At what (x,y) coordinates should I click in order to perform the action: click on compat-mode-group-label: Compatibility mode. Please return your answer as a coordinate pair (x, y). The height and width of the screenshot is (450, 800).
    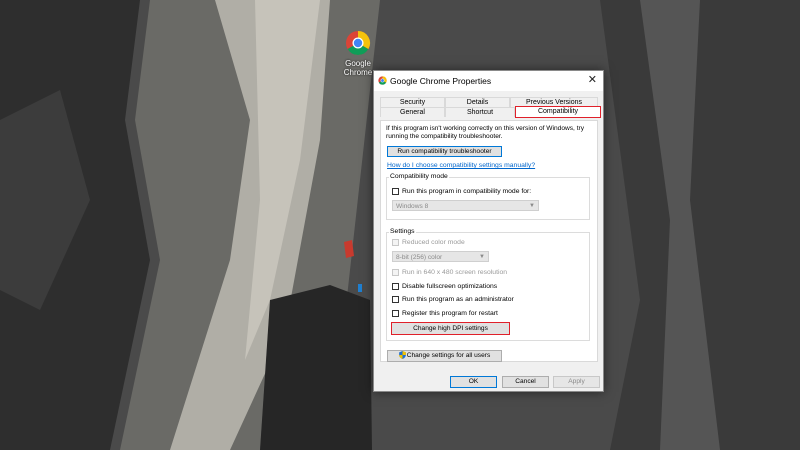
    Looking at the image, I should click on (419, 176).